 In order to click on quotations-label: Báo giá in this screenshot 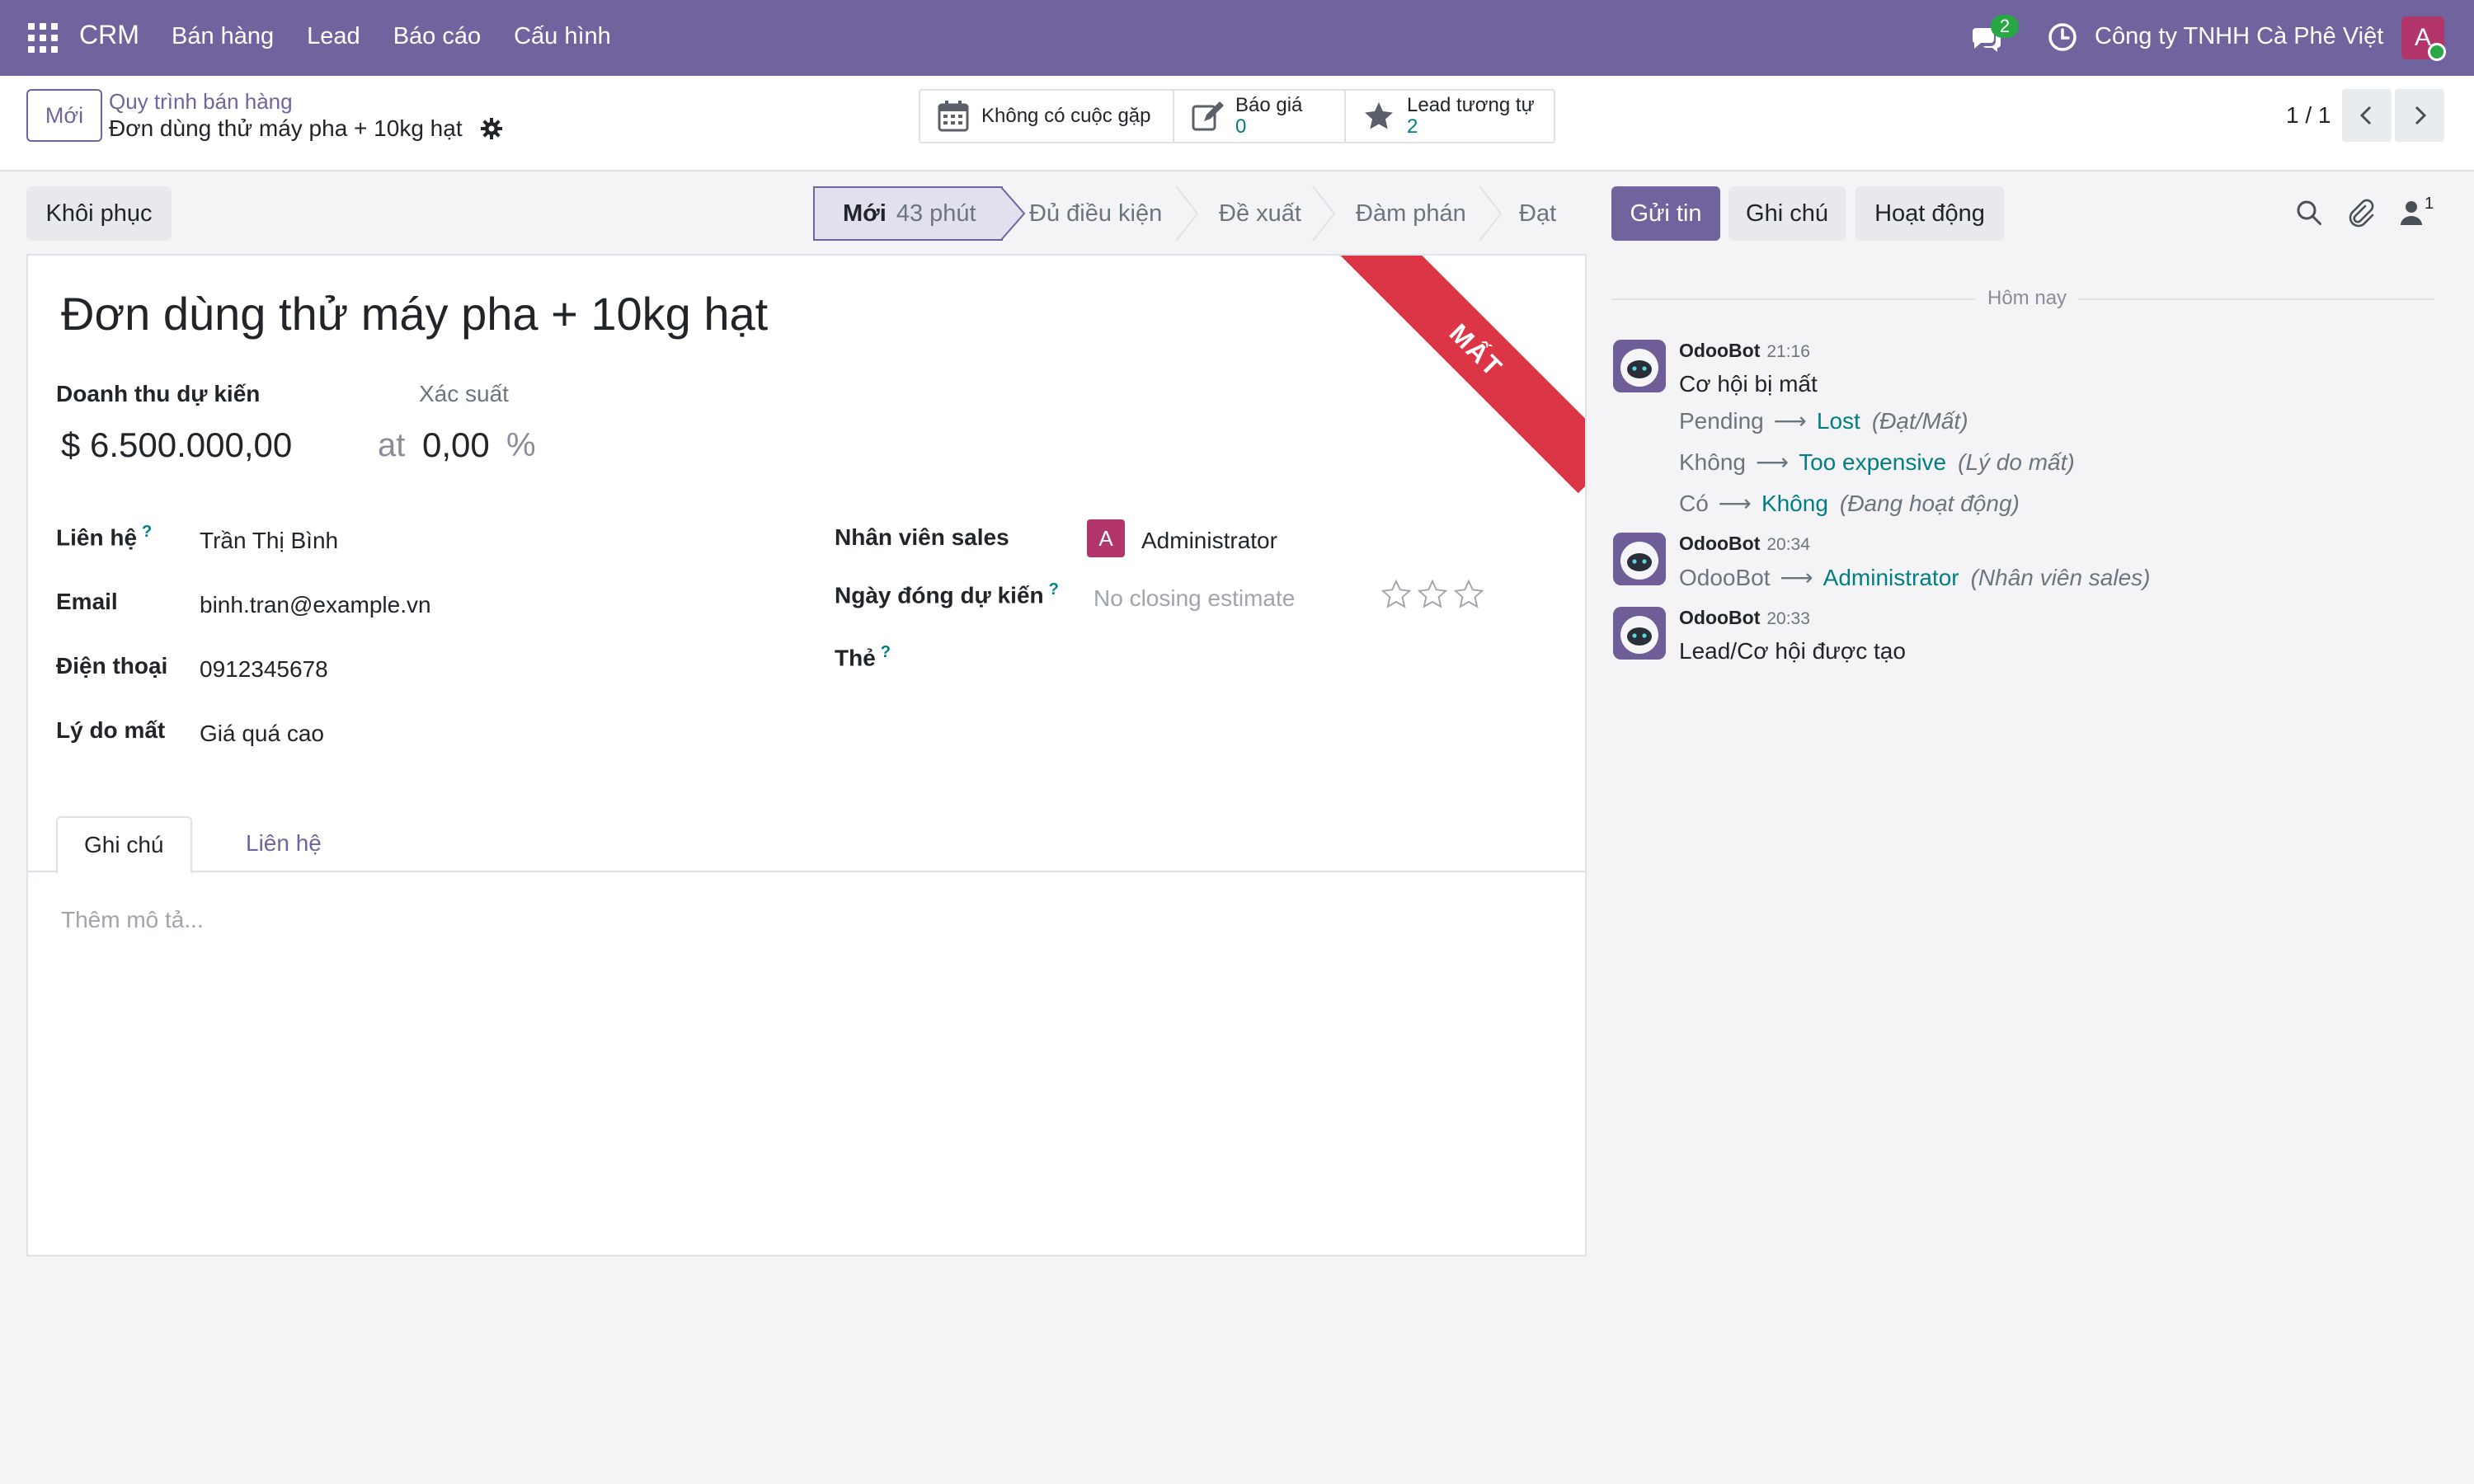, I will do `click(1269, 105)`.